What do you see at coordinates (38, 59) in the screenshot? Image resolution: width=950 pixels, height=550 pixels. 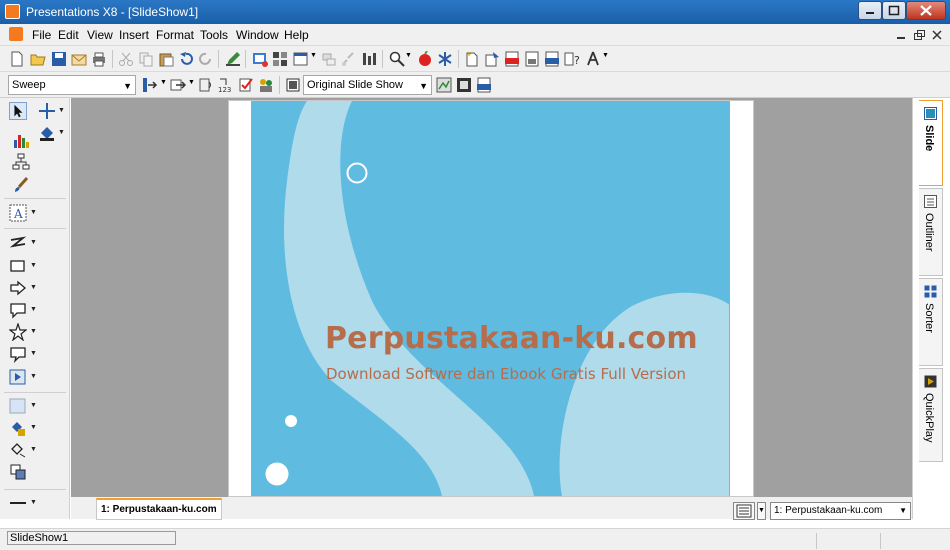 I see `open-icon` at bounding box center [38, 59].